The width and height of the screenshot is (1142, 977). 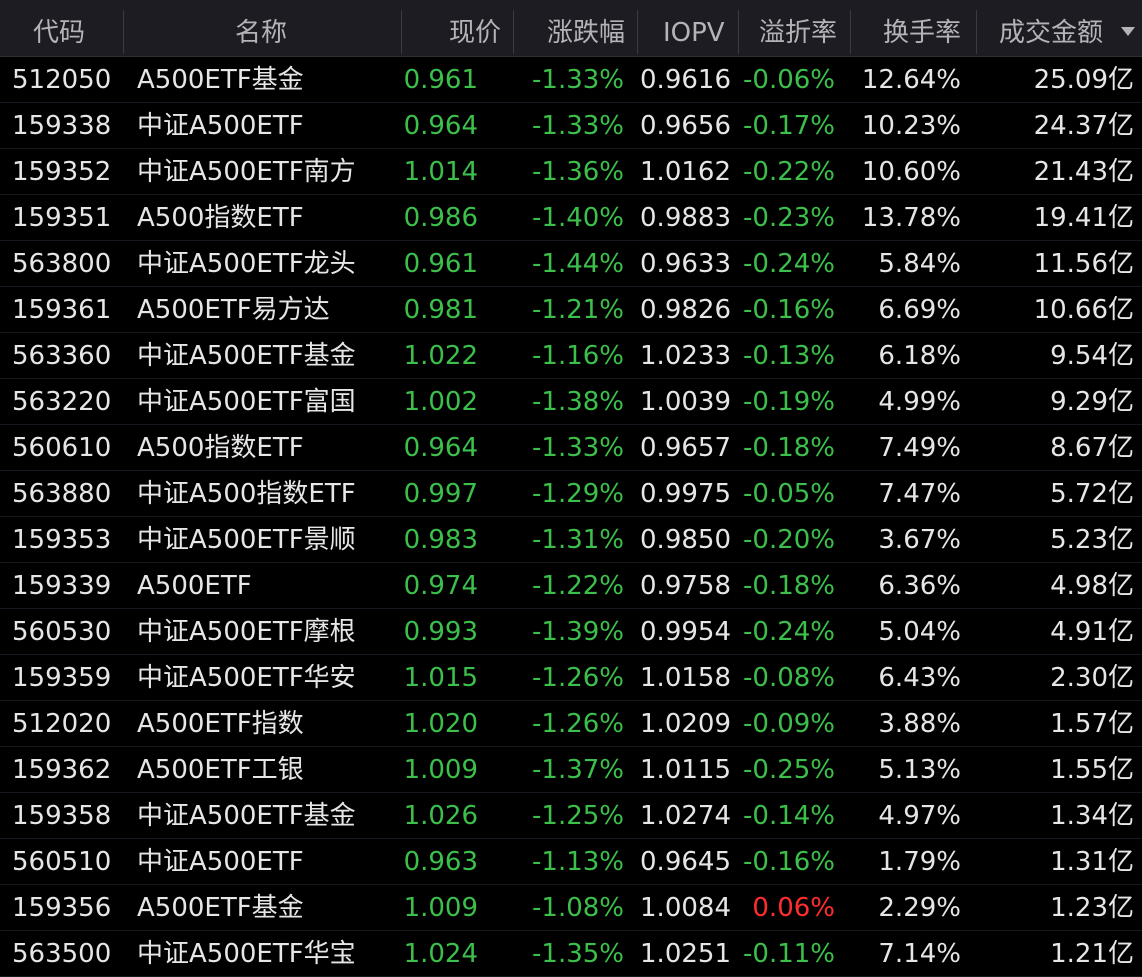 I want to click on cell-price: 1.020, so click(x=440, y=724).